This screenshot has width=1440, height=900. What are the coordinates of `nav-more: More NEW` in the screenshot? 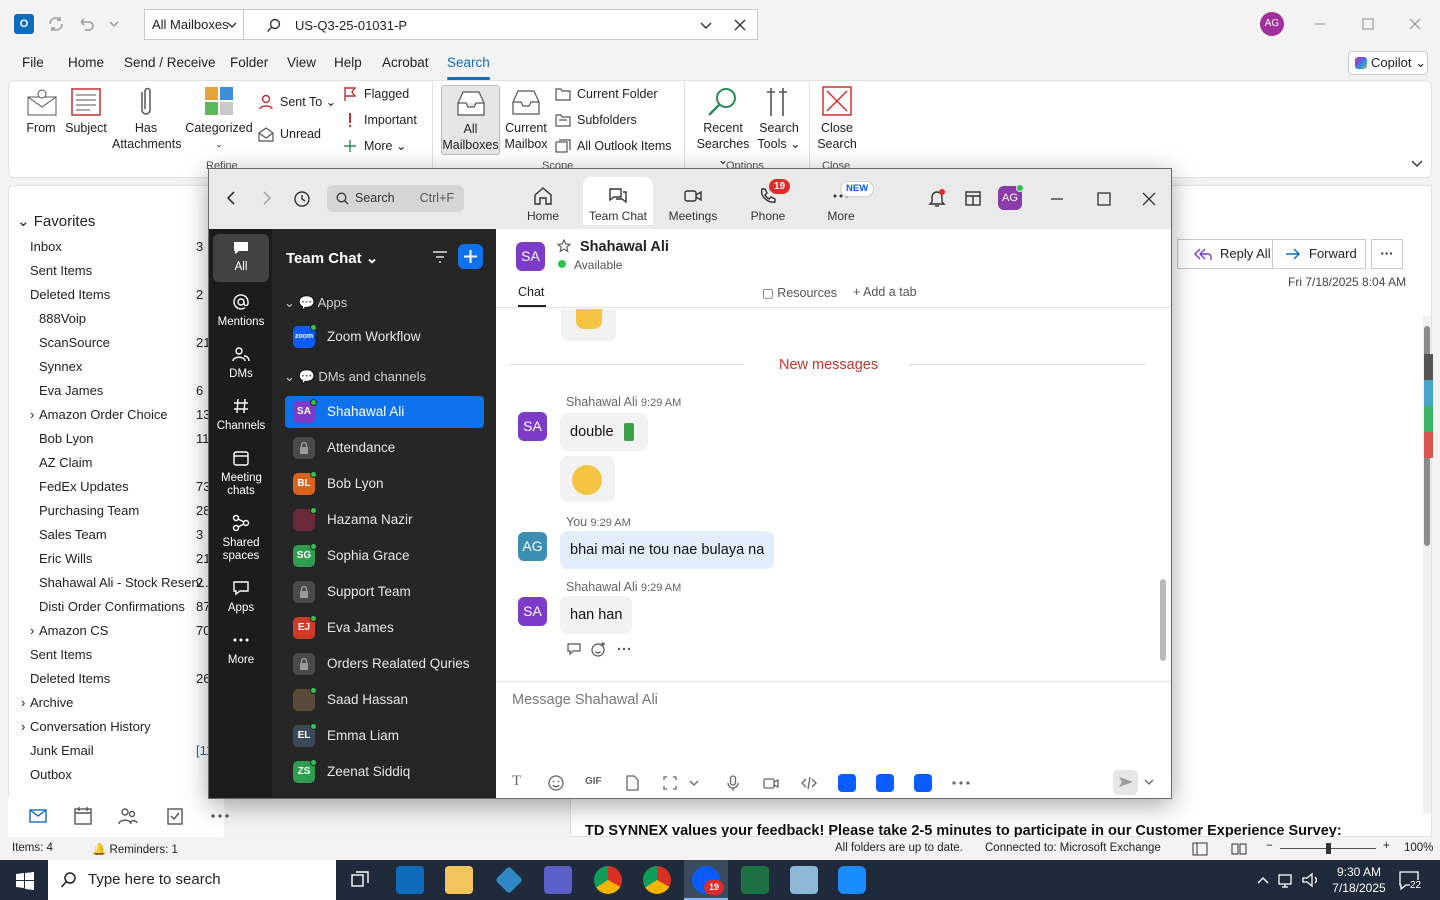 It's located at (841, 201).